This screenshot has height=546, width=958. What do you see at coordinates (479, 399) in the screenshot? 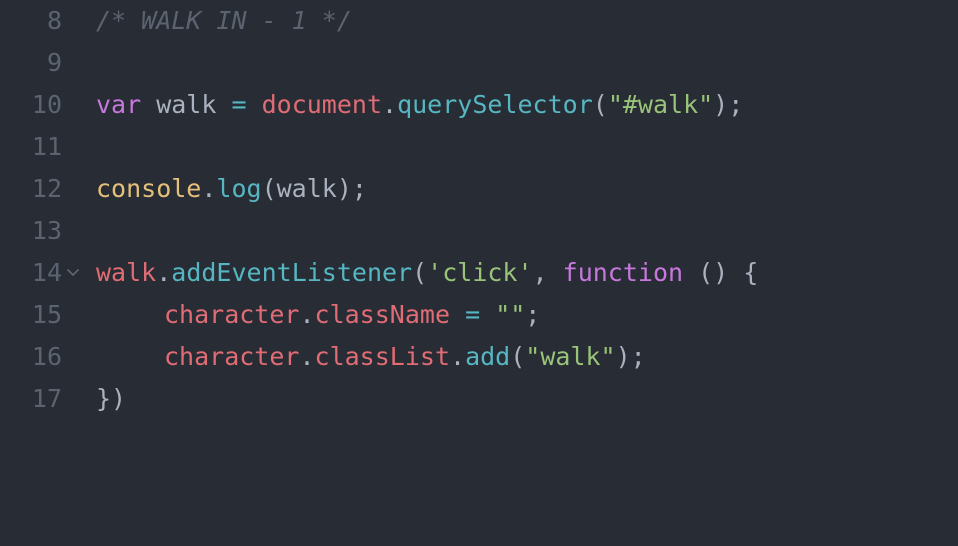
I see `code-line: 17 })` at bounding box center [479, 399].